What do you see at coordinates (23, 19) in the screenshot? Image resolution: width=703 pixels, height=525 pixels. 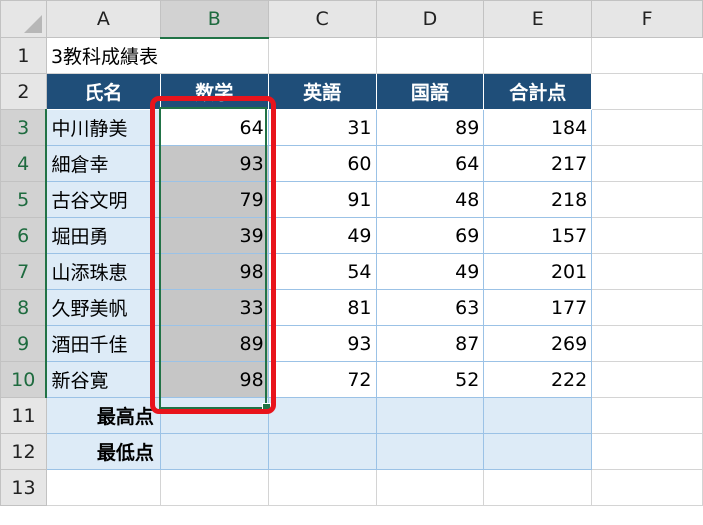 I see `select-all-corner` at bounding box center [23, 19].